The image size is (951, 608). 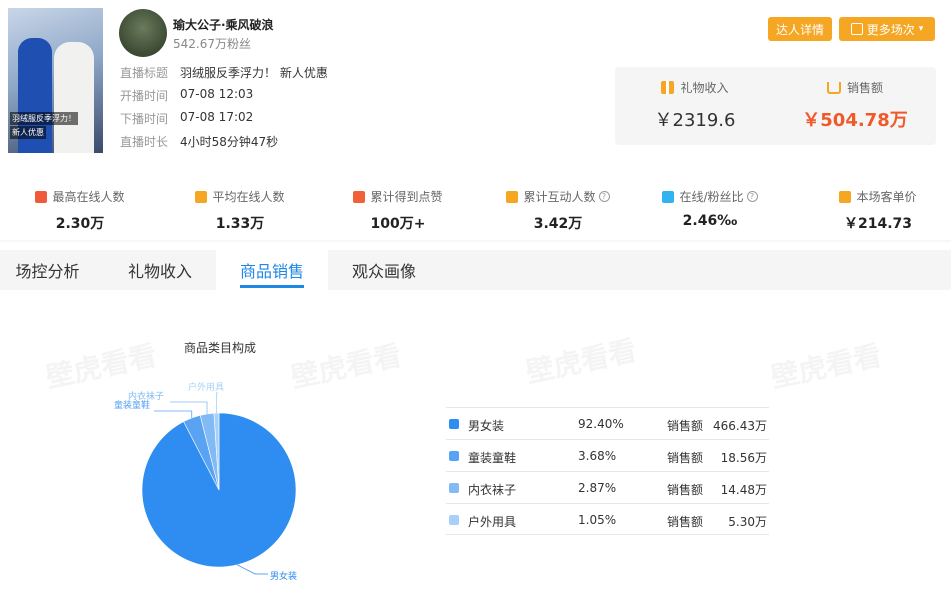 I want to click on sales-amount: 销售额 ￥504.78万, so click(x=855, y=99).